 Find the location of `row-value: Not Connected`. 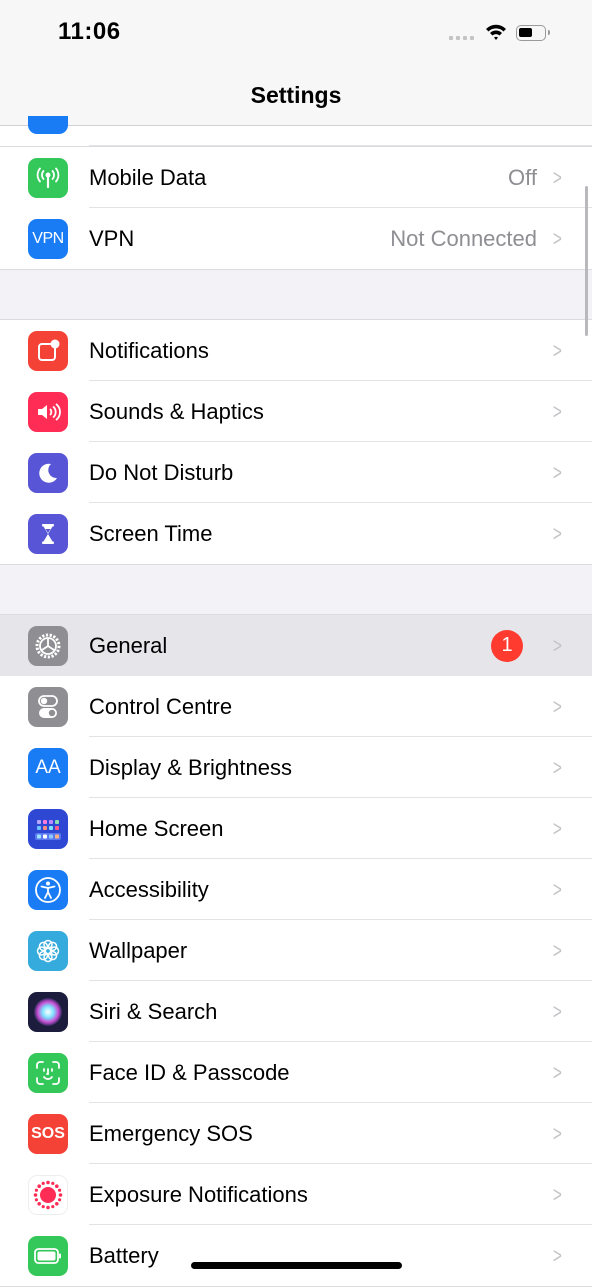

row-value: Not Connected is located at coordinates (463, 238).